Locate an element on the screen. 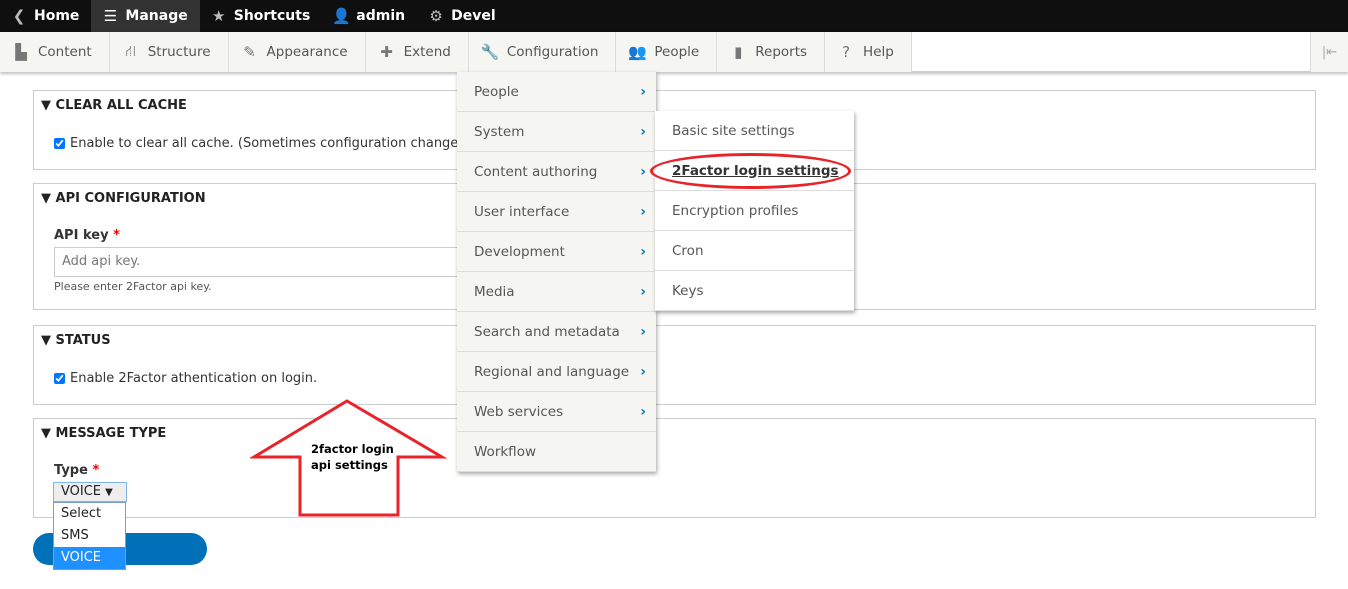 The width and height of the screenshot is (1348, 589). toolbar-home: ❮ Home is located at coordinates (45, 16).